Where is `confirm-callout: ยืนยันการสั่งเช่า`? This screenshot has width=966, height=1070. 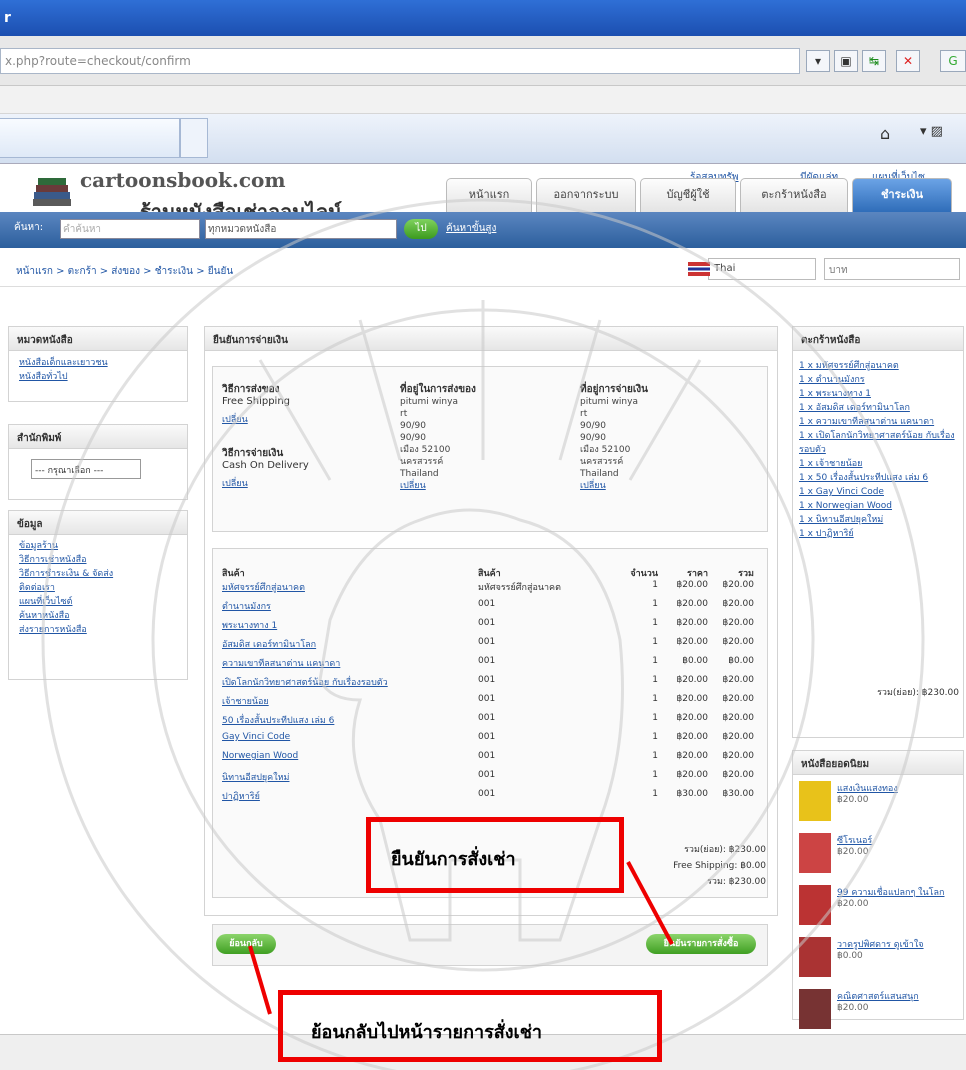 confirm-callout: ยืนยันการสั่งเช่า is located at coordinates (495, 855).